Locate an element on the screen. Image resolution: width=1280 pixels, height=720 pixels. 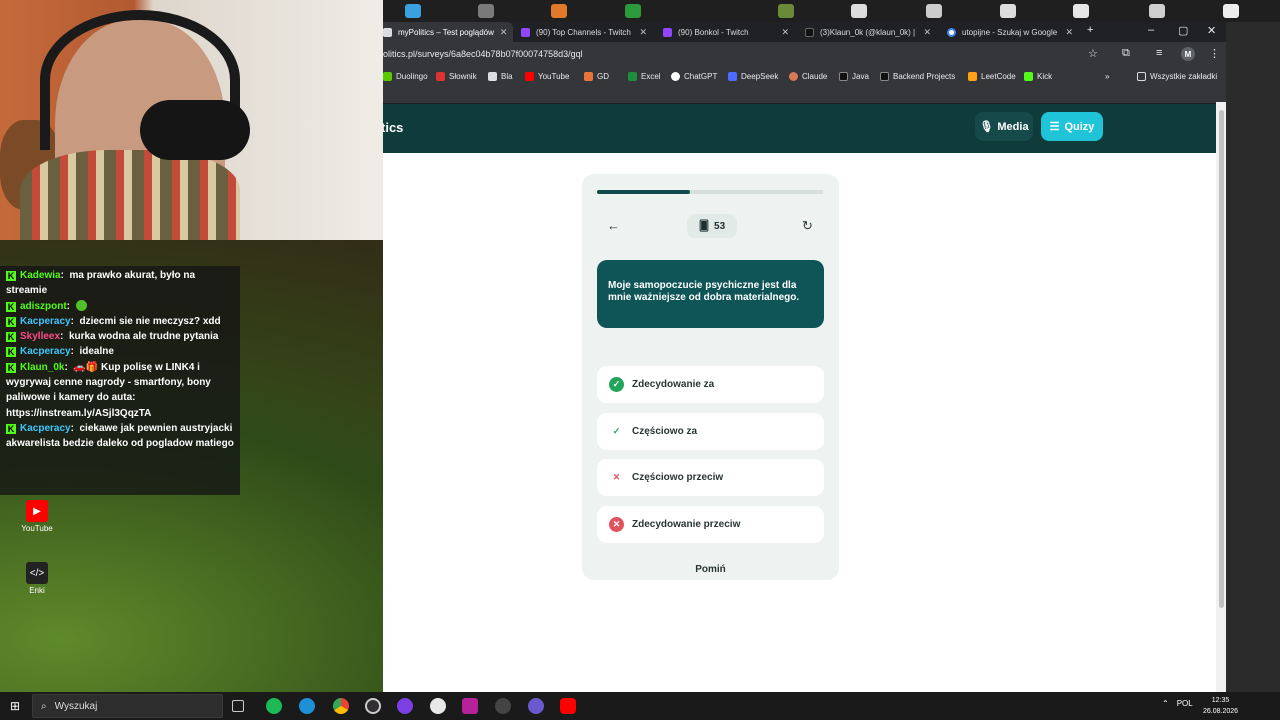
bookmark-gd: GD is located at coordinates (596, 76).